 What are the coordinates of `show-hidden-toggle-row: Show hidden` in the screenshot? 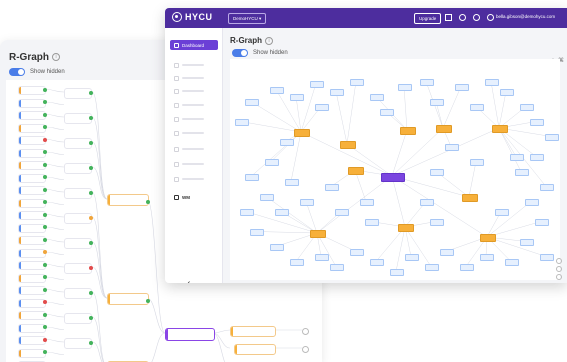 It's located at (37, 72).